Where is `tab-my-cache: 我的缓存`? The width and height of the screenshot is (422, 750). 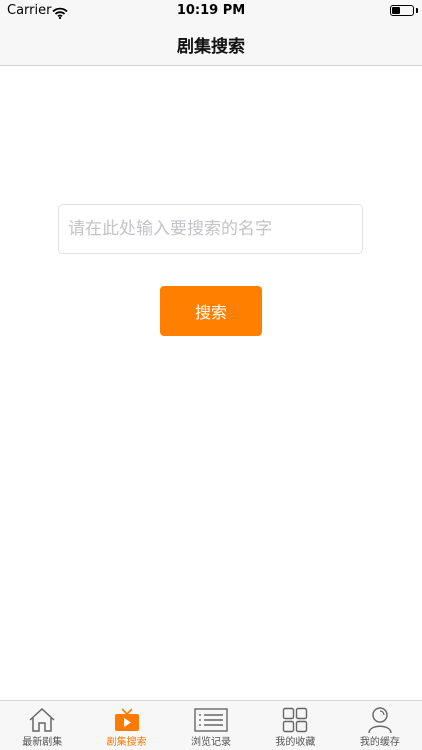
tab-my-cache: 我的缓存 is located at coordinates (380, 725).